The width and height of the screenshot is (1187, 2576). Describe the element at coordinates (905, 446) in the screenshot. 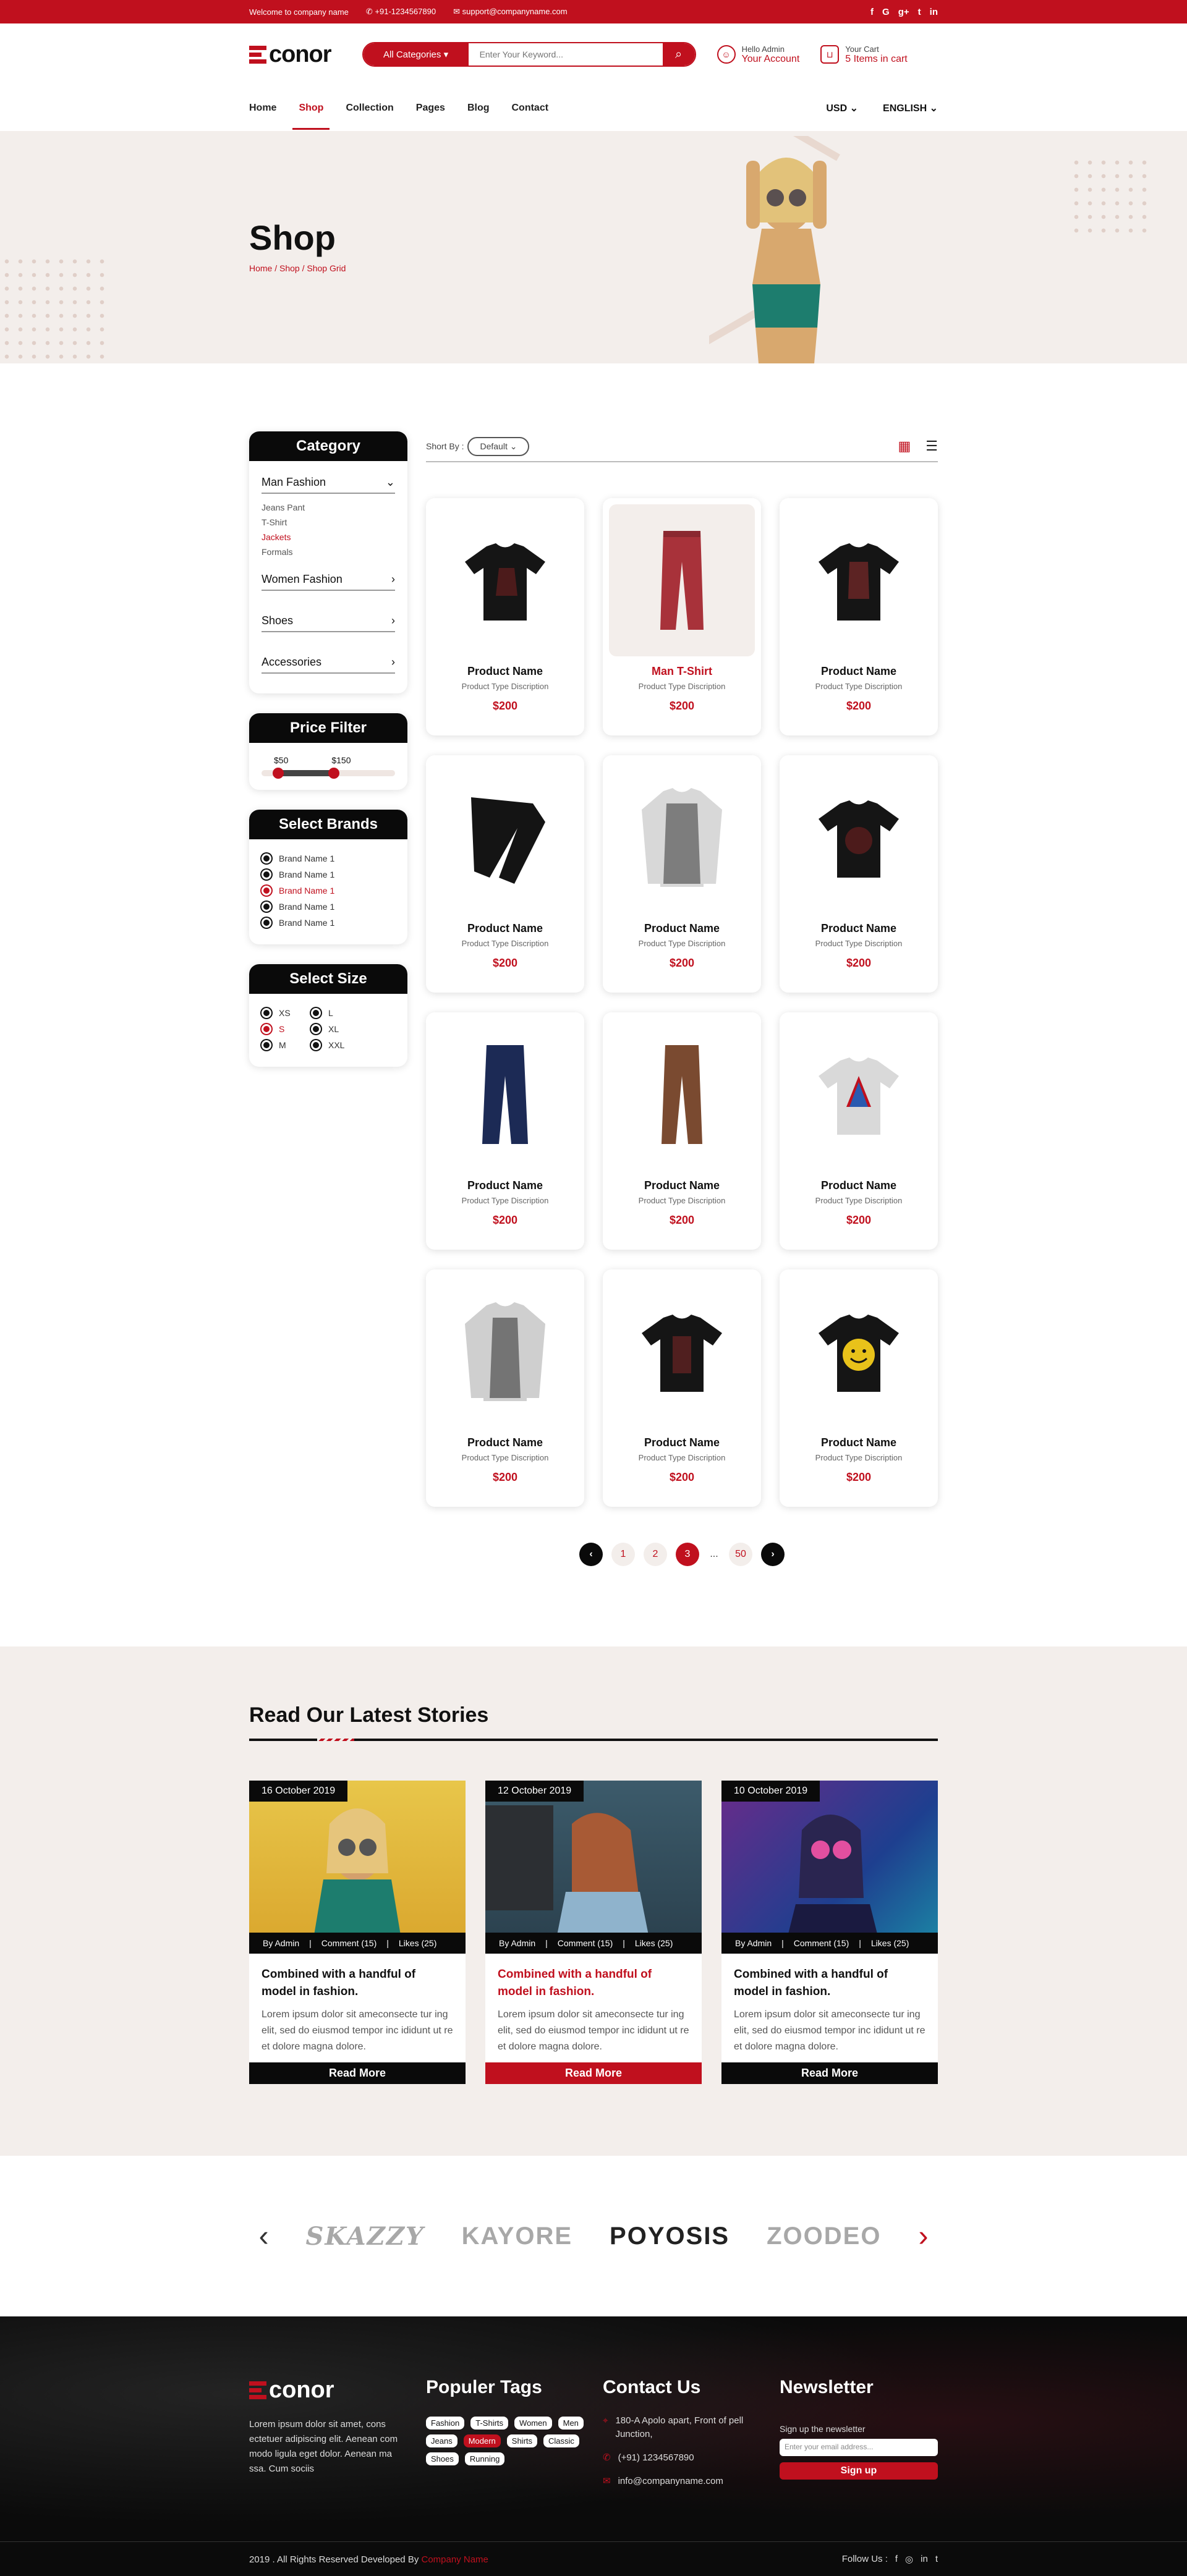

I see `grid-view-icon: ▦` at that location.